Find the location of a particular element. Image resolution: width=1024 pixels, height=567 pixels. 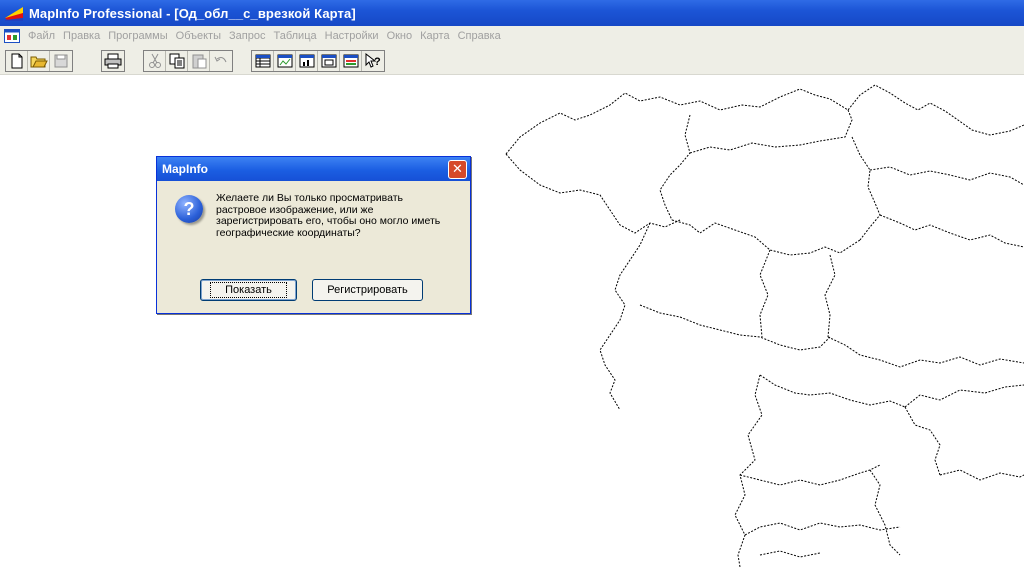

show-button-label: Показать is located at coordinates (248, 290).